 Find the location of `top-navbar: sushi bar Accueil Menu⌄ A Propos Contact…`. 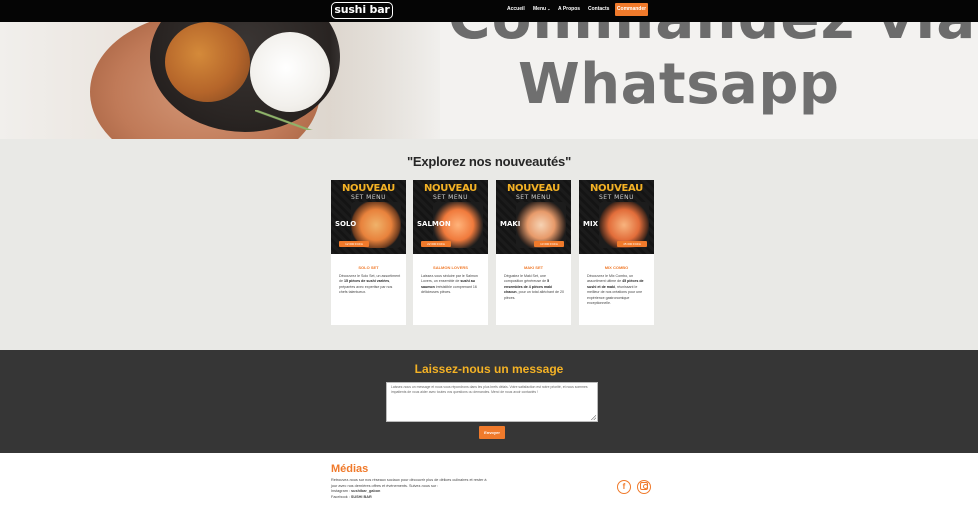

top-navbar: sushi bar Accueil Menu⌄ A Propos Contact… is located at coordinates (489, 11).